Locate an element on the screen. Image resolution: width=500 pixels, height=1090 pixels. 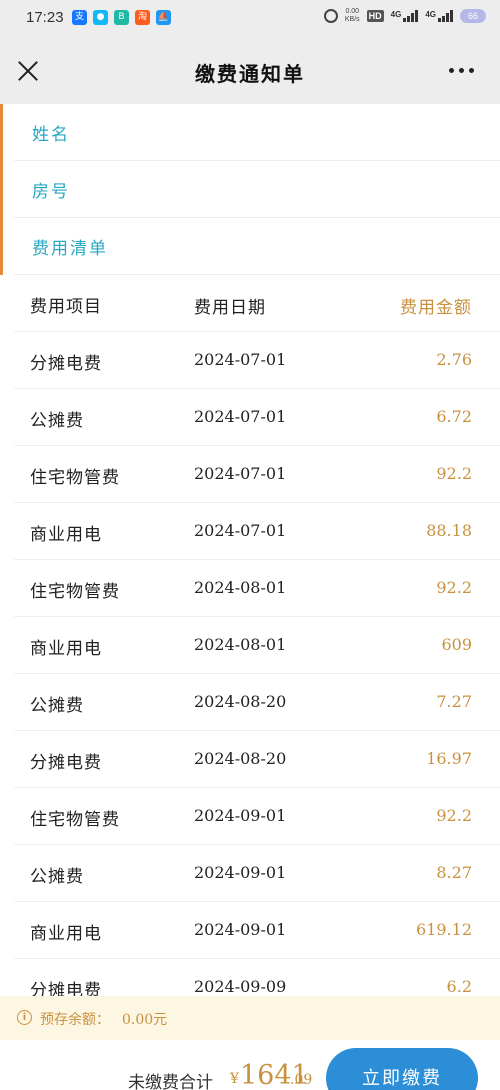
table-header: 费用项目 费用日期 费用金额 is located at coordinates (250, 303).